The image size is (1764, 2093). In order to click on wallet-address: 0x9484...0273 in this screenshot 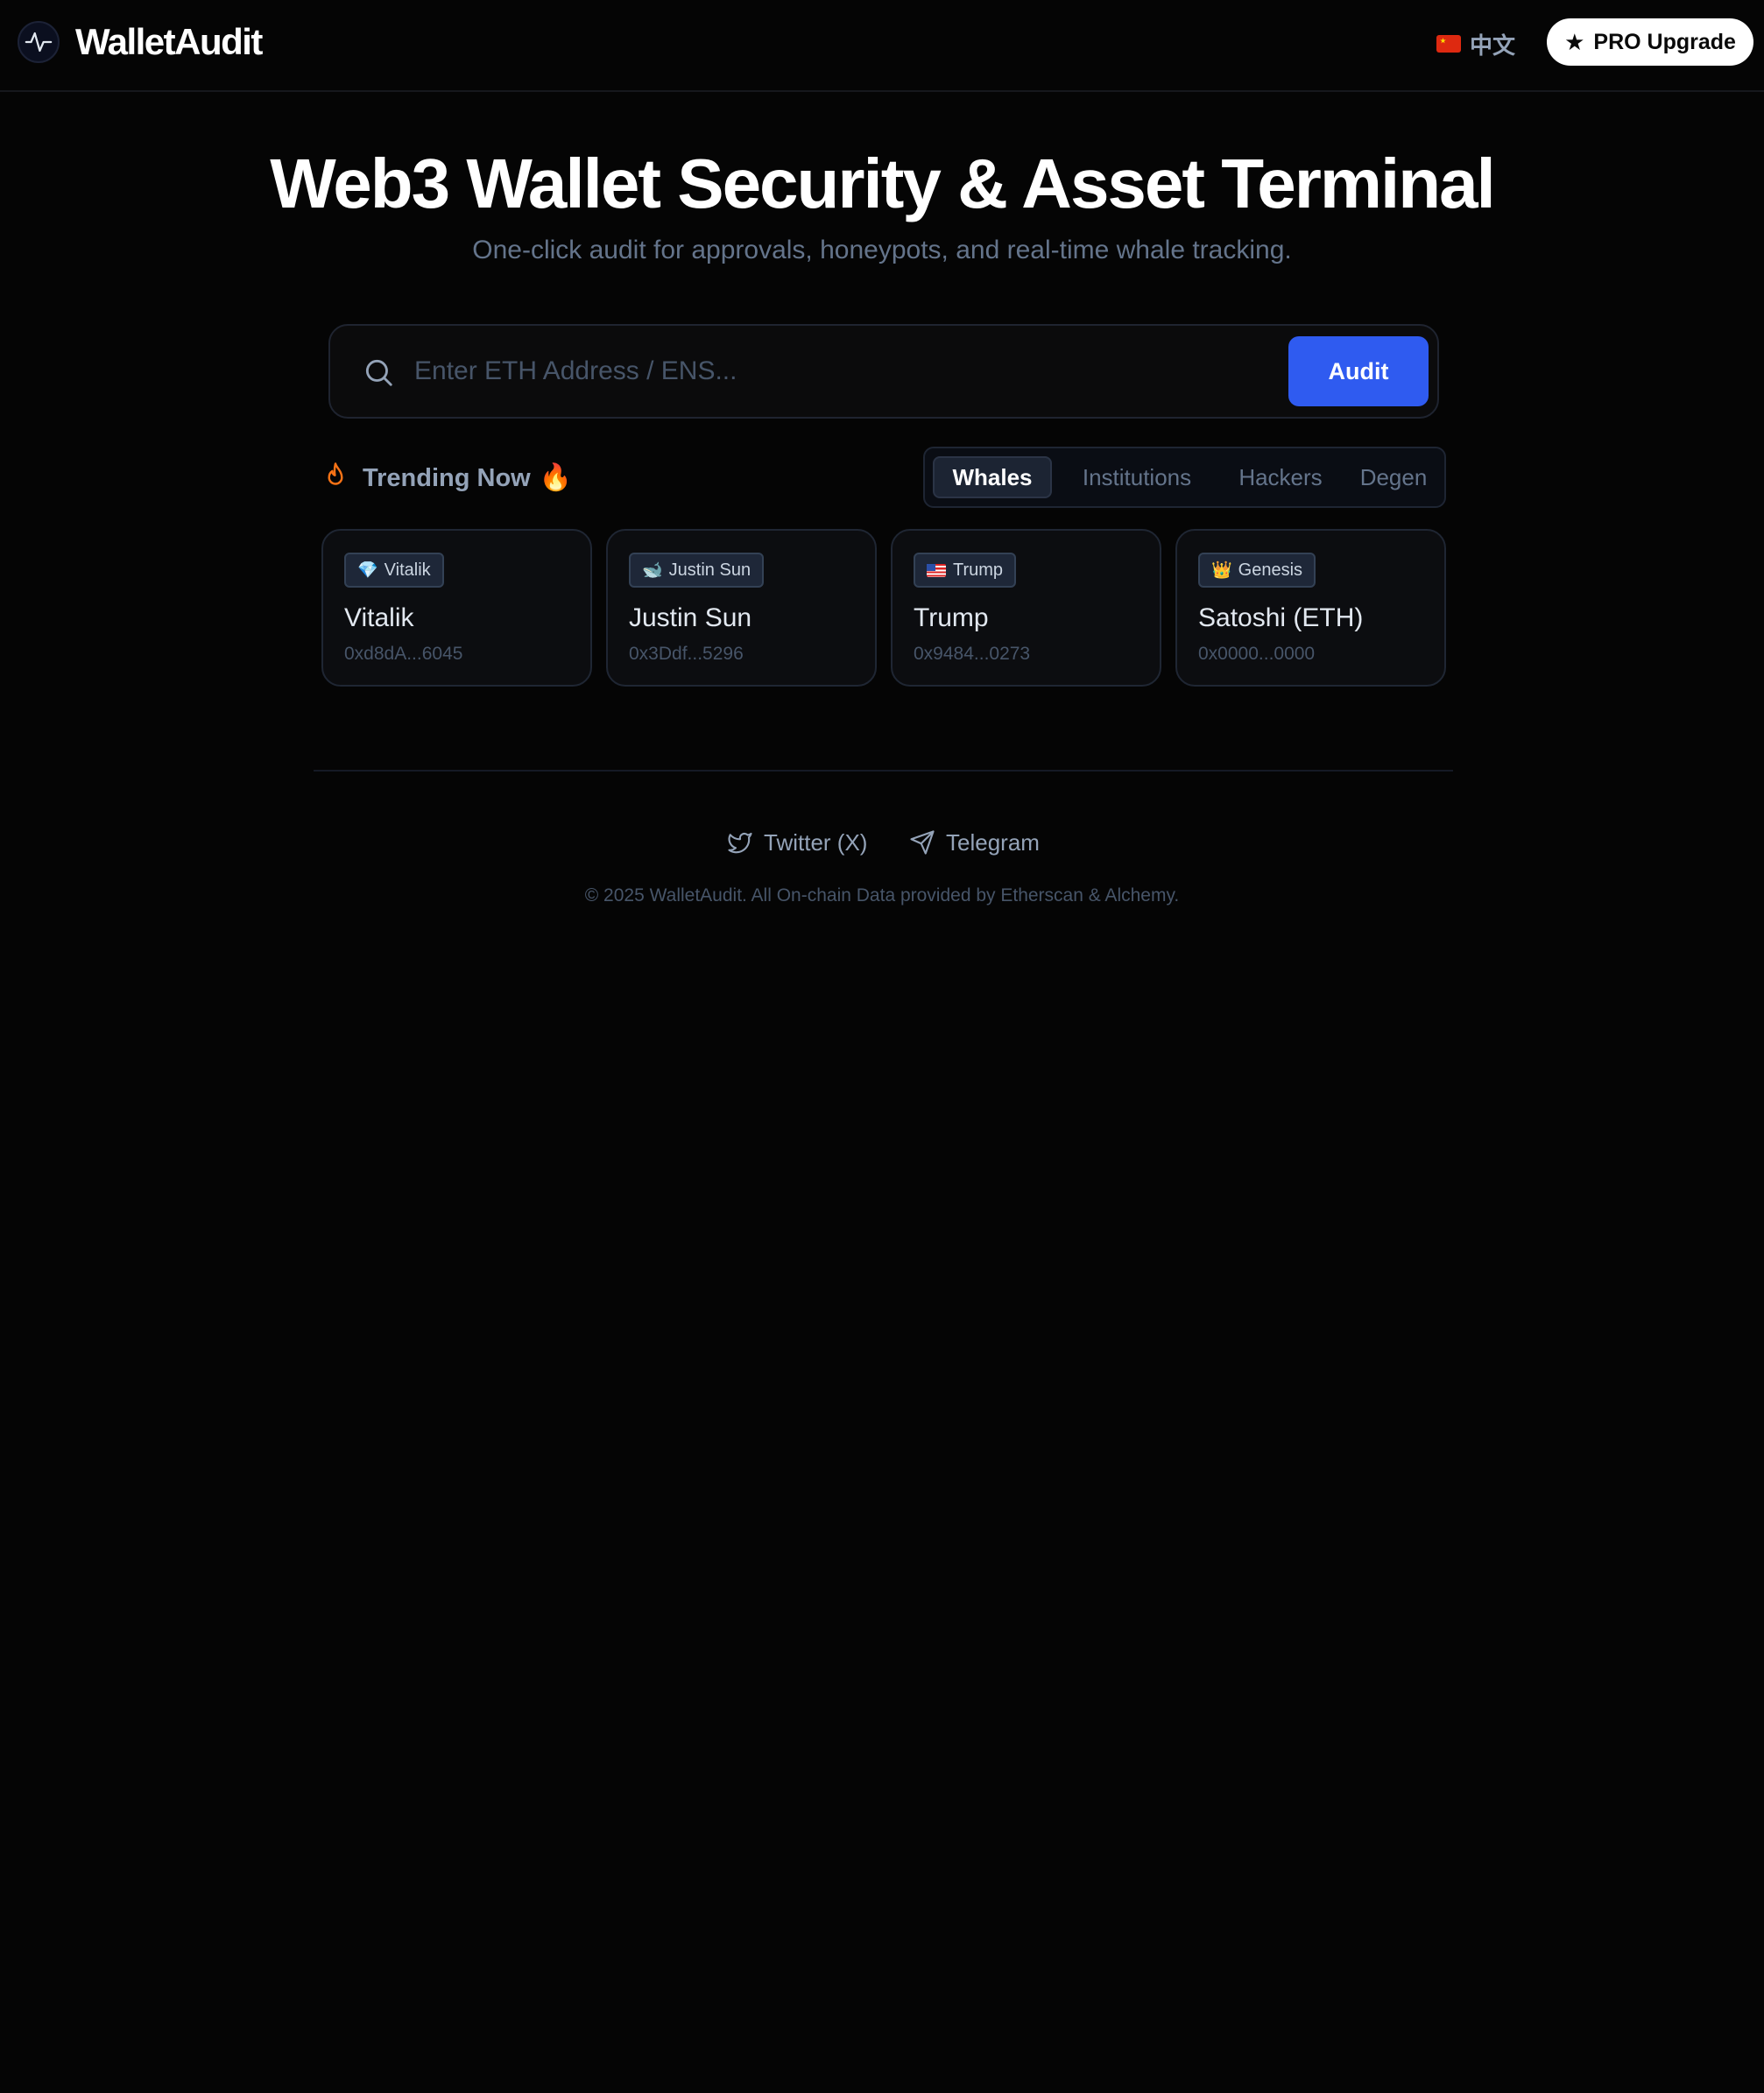, I will do `click(972, 654)`.